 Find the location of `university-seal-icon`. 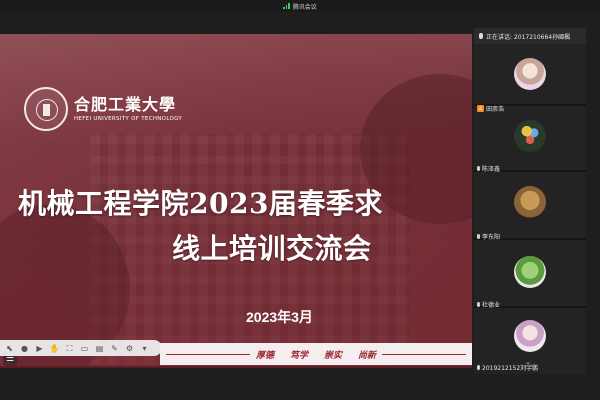

university-seal-icon is located at coordinates (46, 109).